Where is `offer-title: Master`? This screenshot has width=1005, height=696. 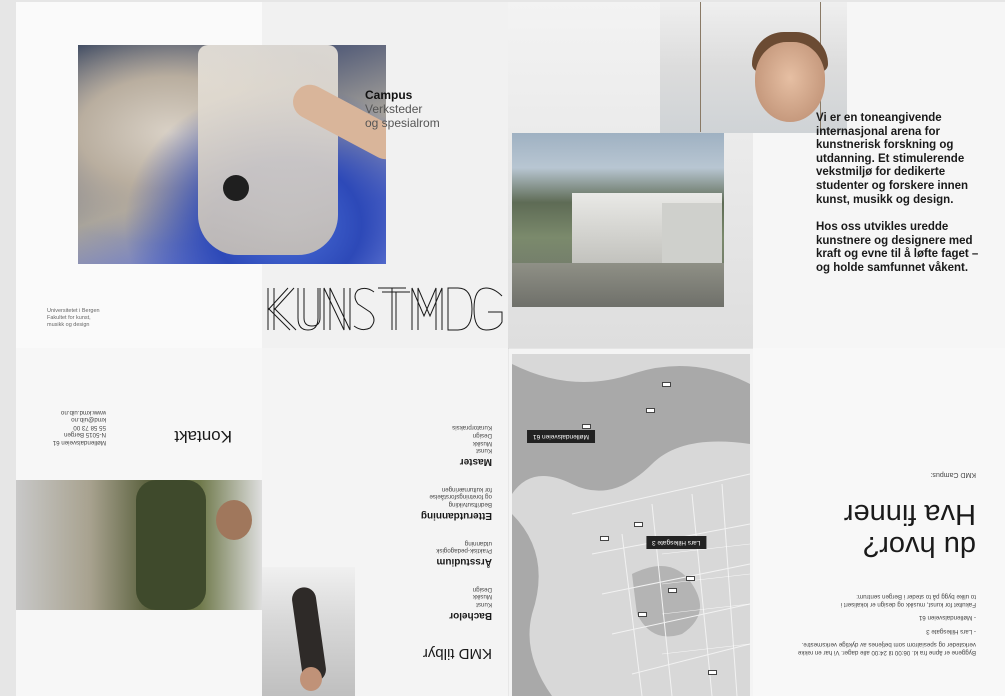
offer-title: Master is located at coordinates (475, 462).